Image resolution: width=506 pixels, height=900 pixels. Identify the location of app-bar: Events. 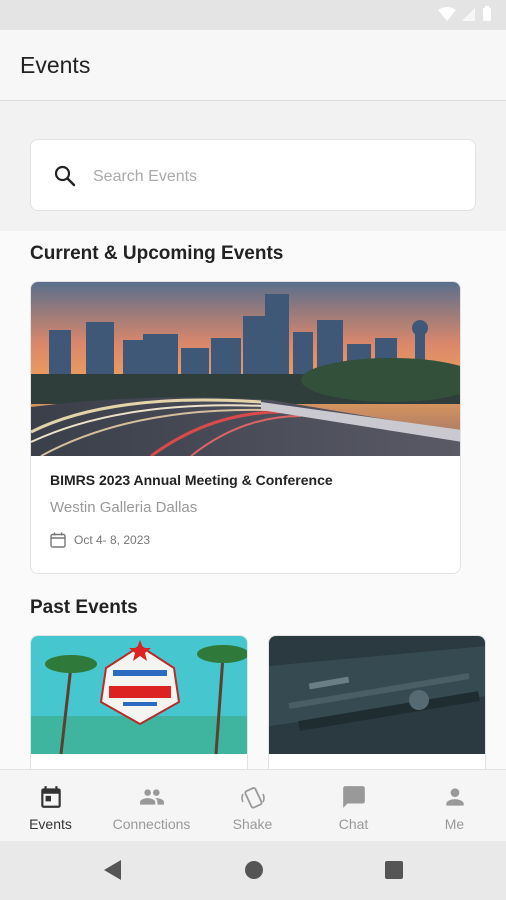
(253, 65).